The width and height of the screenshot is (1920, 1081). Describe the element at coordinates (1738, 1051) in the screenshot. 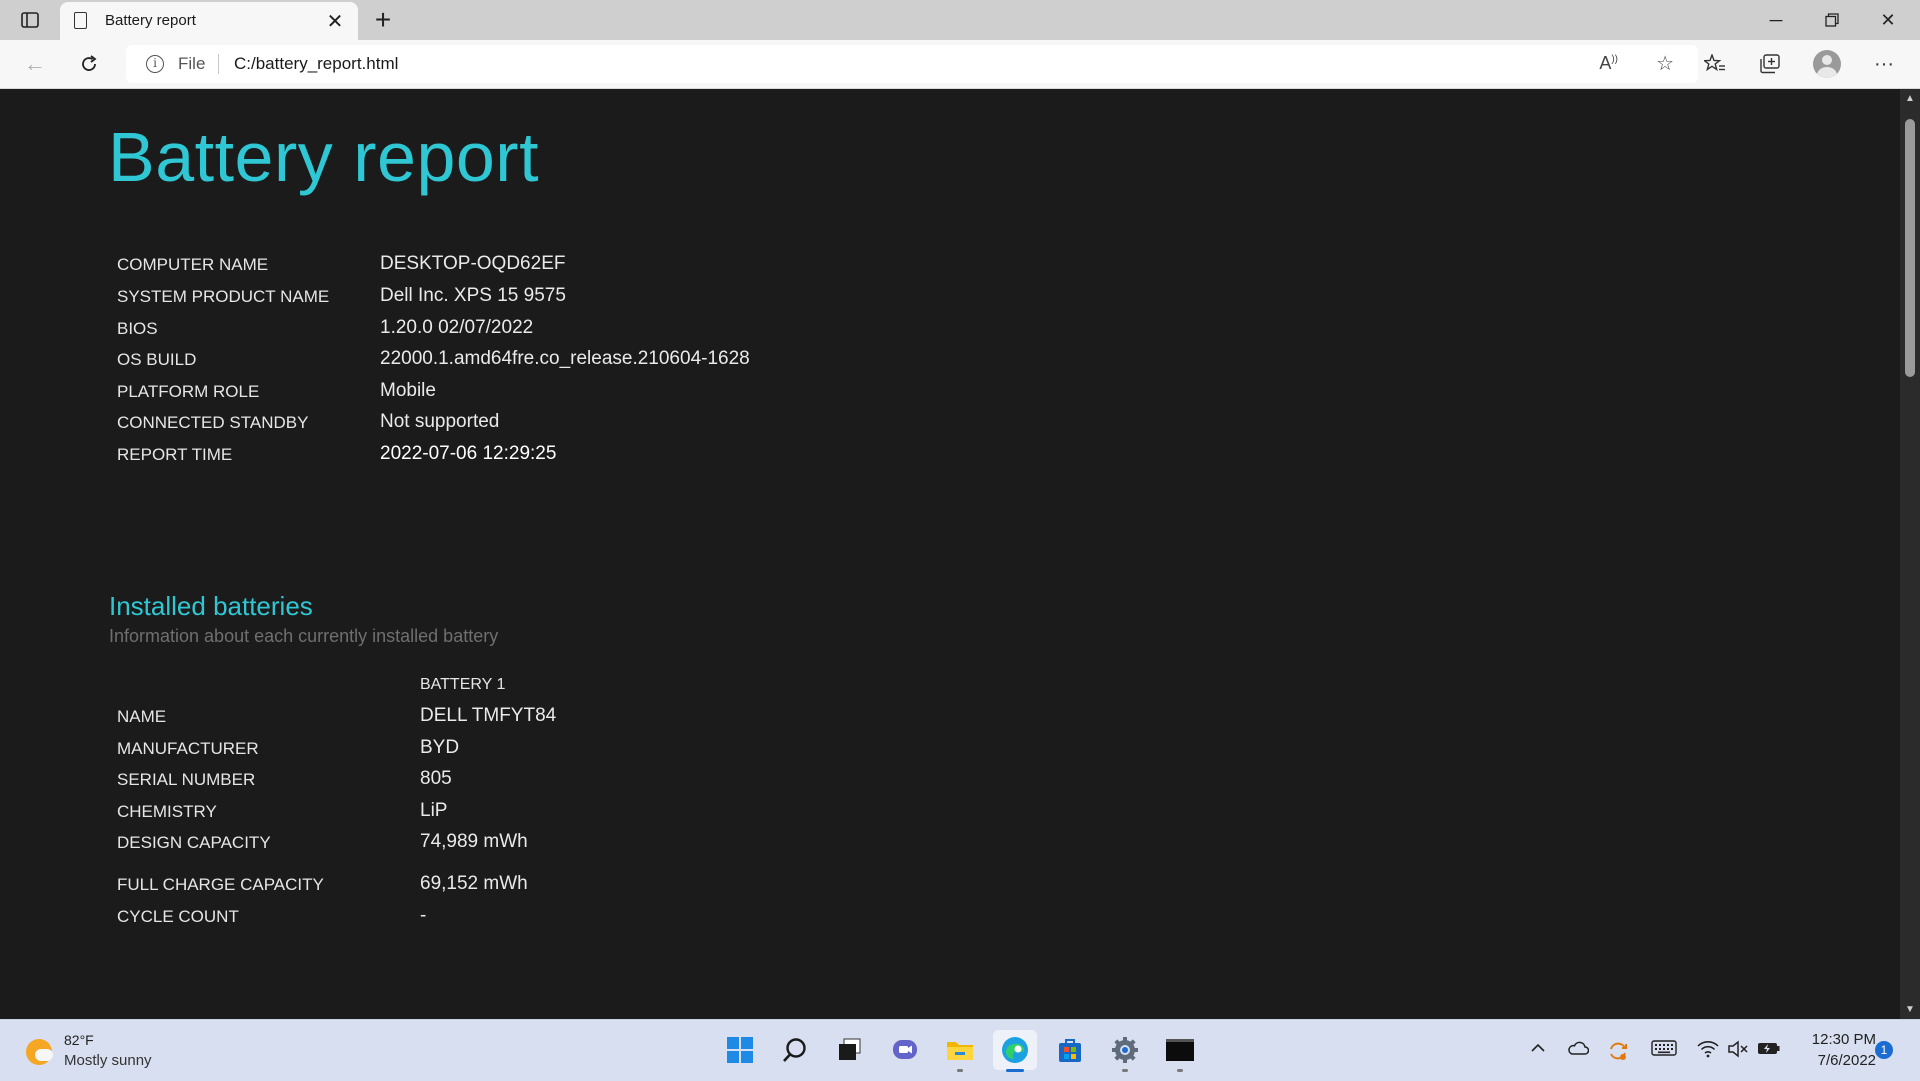

I see `volume-muted-icon` at that location.